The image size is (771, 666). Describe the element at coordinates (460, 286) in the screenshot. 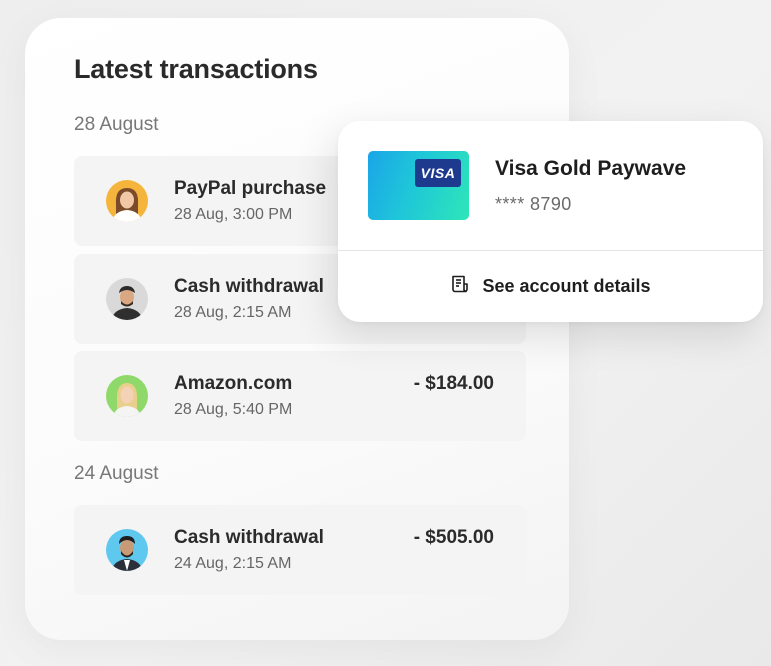

I see `receipt-icon` at that location.